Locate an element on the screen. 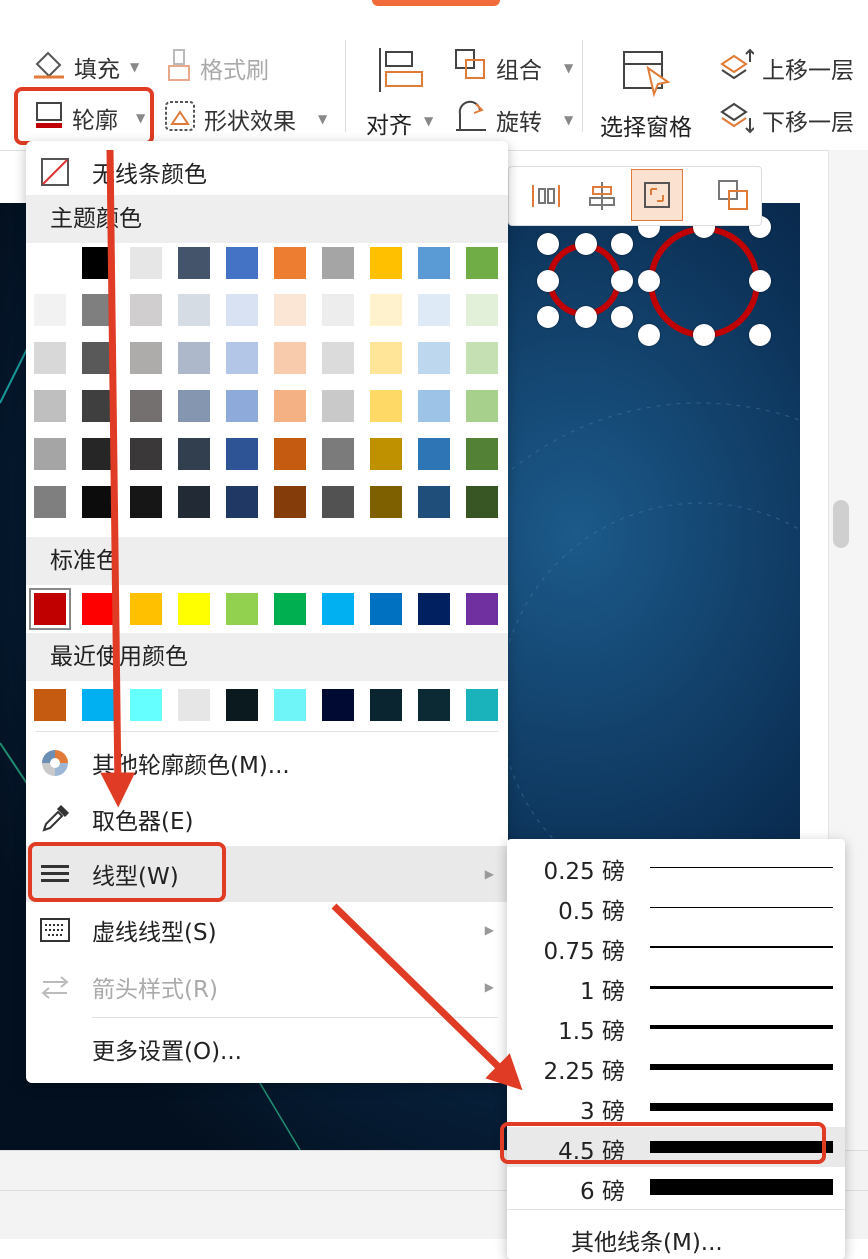 This screenshot has height=1259, width=868. no-line-color-item: 无线条颜色 is located at coordinates (267, 172).